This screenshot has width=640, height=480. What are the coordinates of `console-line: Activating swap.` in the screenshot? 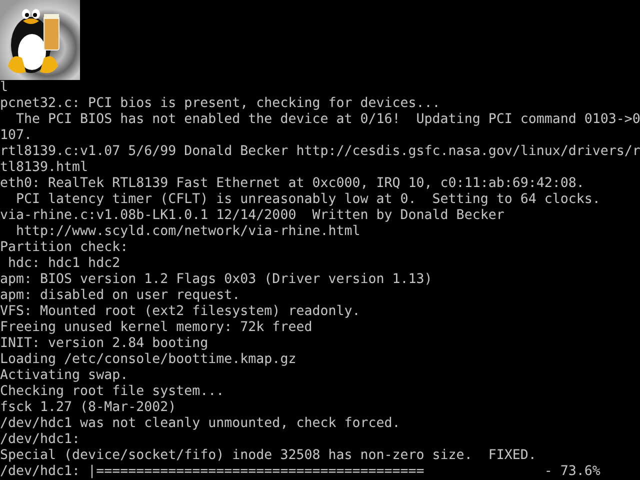 It's located at (64, 376).